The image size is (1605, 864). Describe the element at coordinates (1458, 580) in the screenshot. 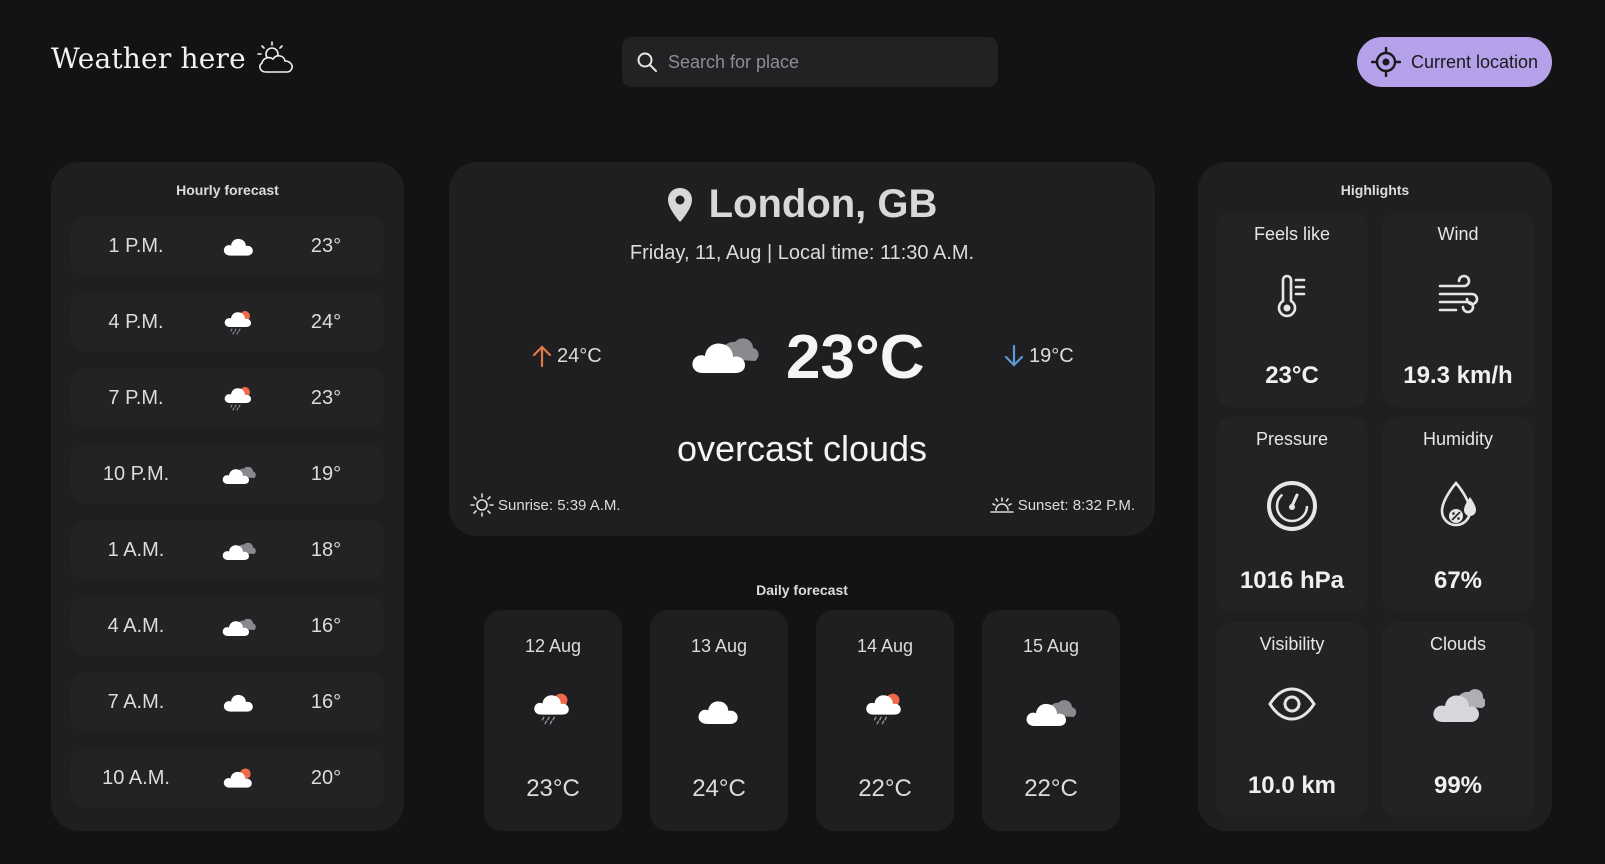

I see `humidity-value: 67%` at that location.